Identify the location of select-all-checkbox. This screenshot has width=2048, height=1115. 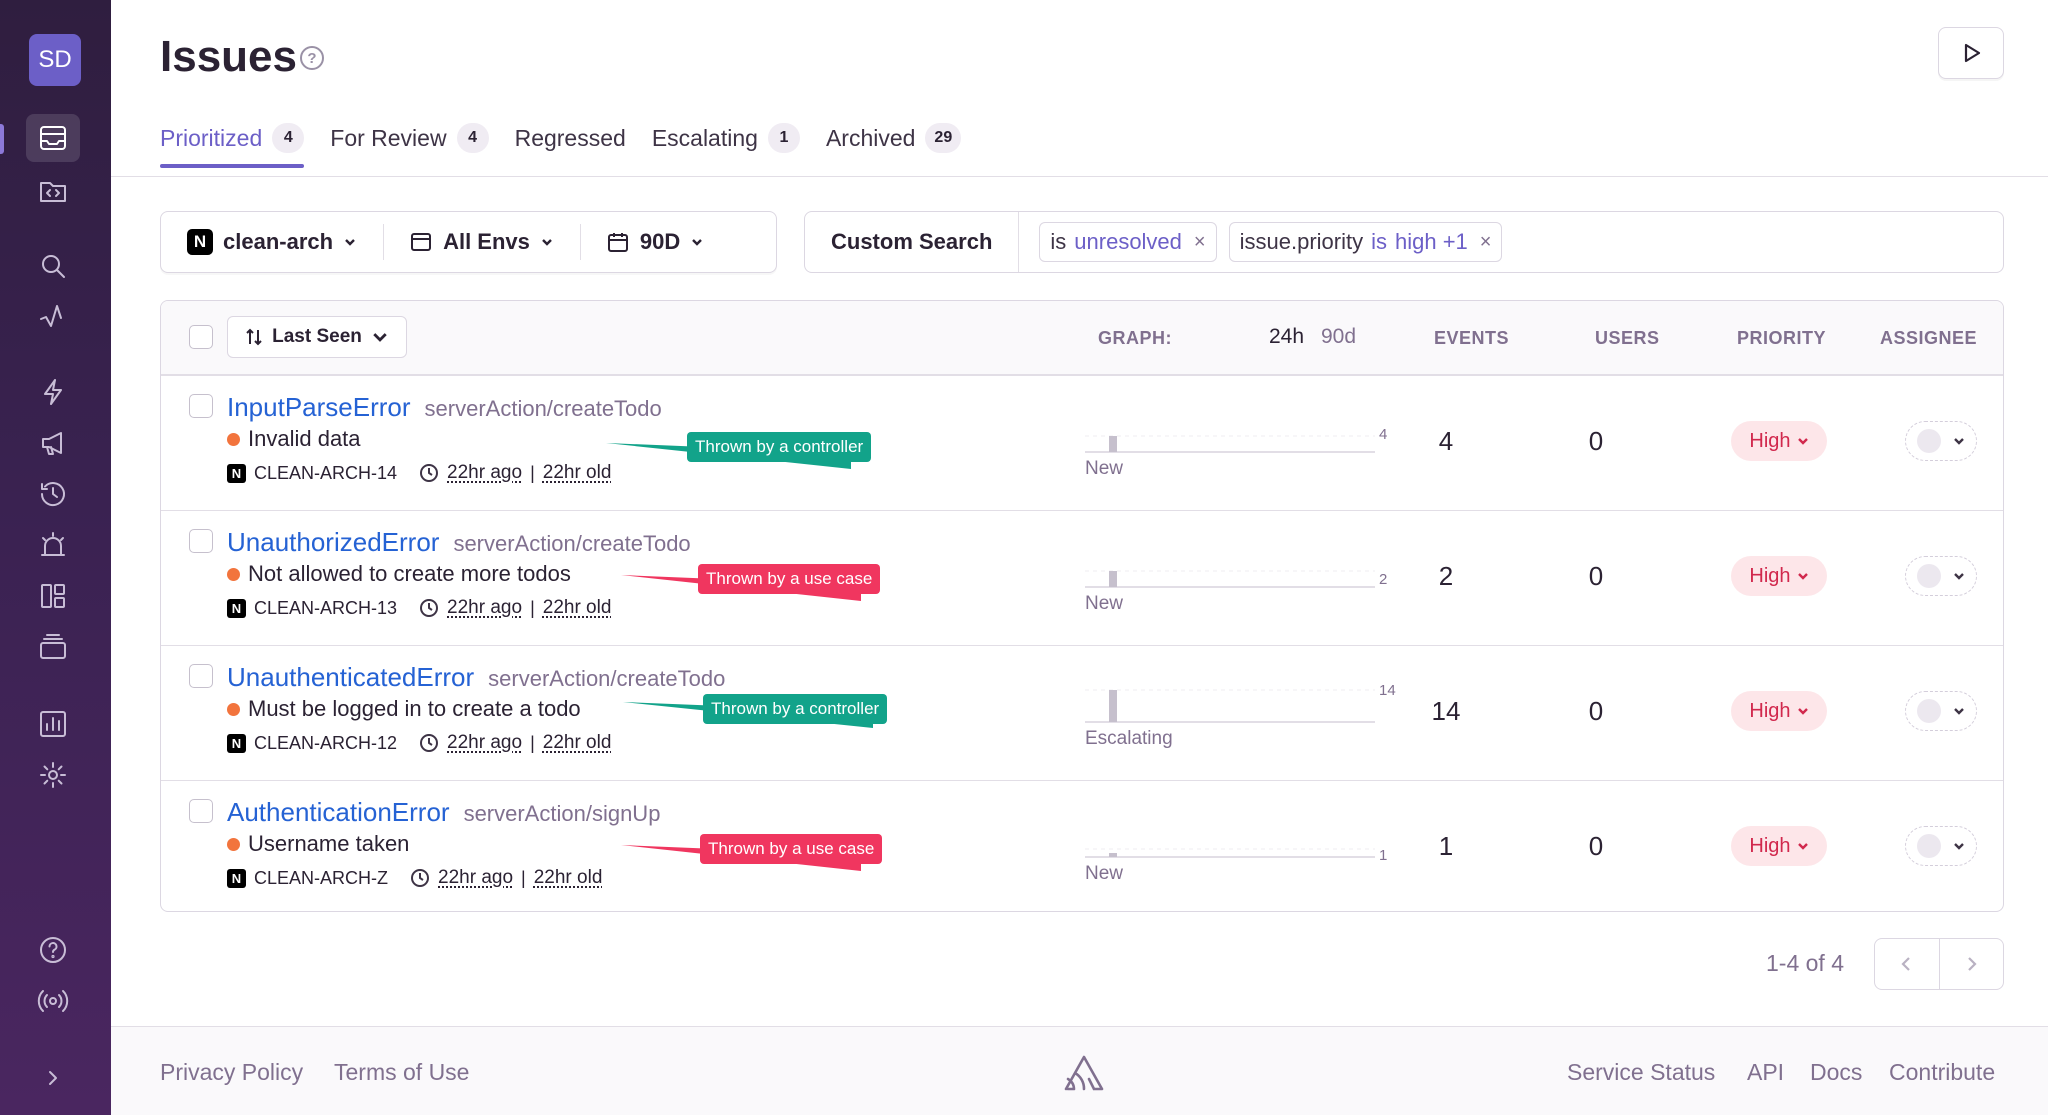
(201, 337).